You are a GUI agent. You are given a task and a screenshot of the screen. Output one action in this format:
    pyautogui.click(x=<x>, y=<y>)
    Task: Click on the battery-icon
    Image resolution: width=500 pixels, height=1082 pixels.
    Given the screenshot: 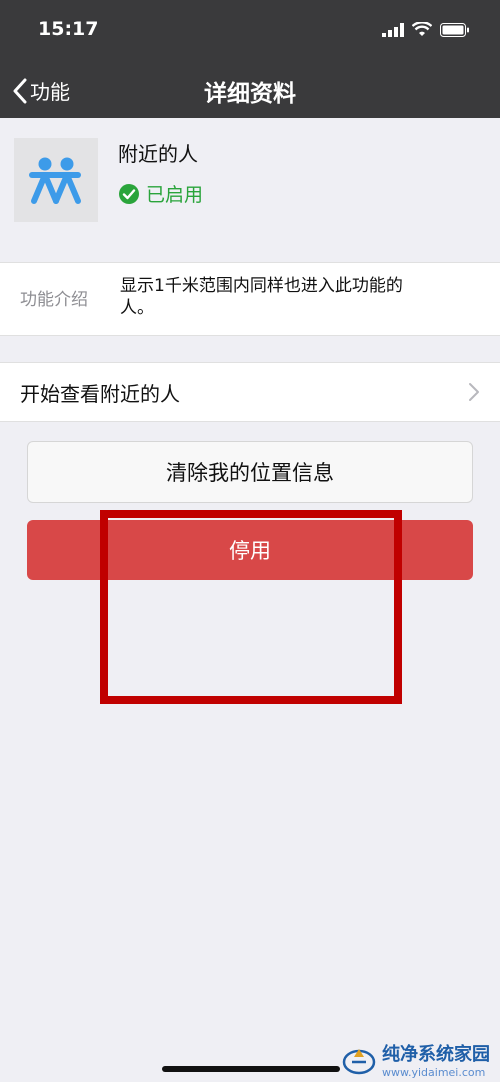 What is the action you would take?
    pyautogui.click(x=454, y=29)
    